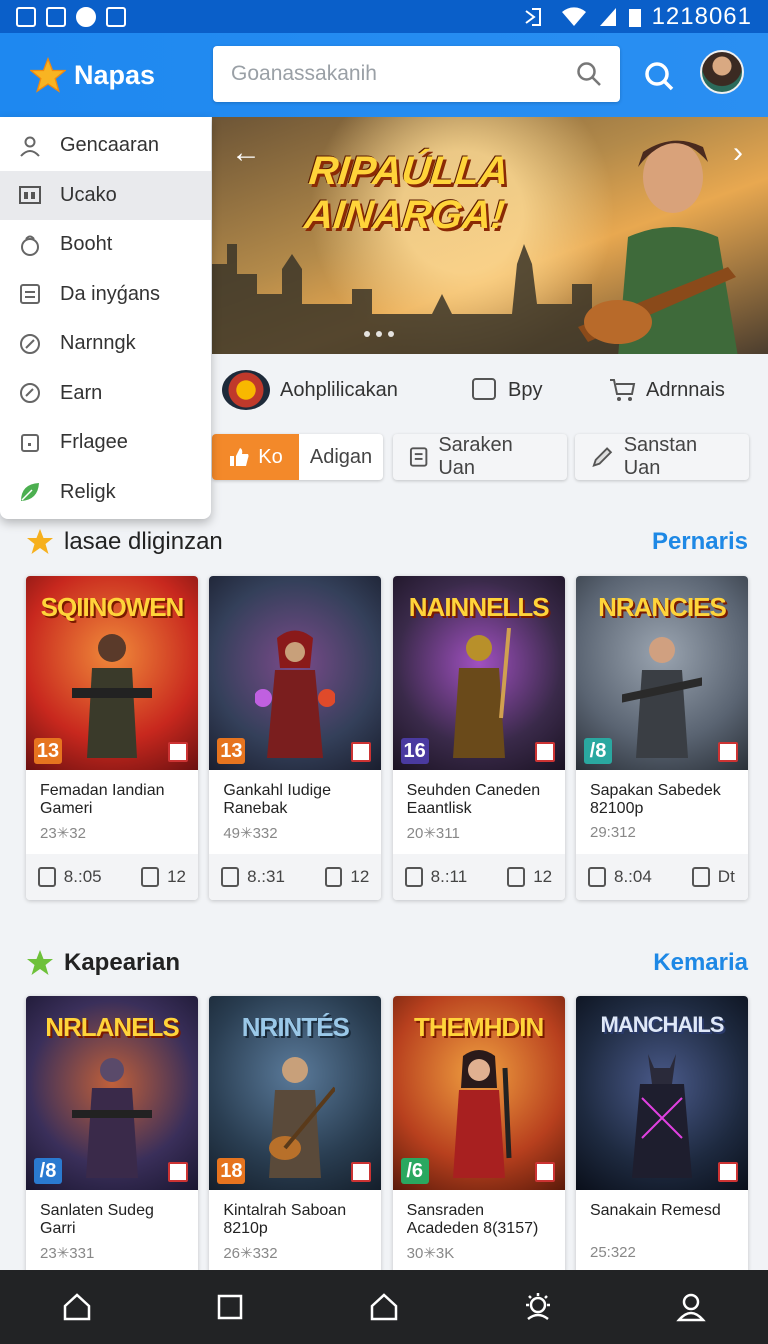 This screenshot has width=768, height=1344. I want to click on filter-chips: Ko Adigan Saraken Uan Sanstan Uan, so click(490, 458).